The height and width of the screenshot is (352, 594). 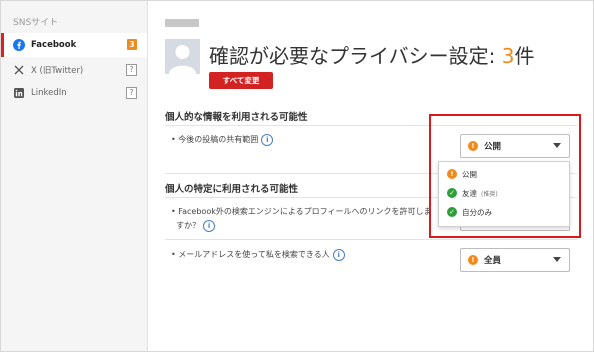 I want to click on change-all-button: すべて変更, so click(x=241, y=80).